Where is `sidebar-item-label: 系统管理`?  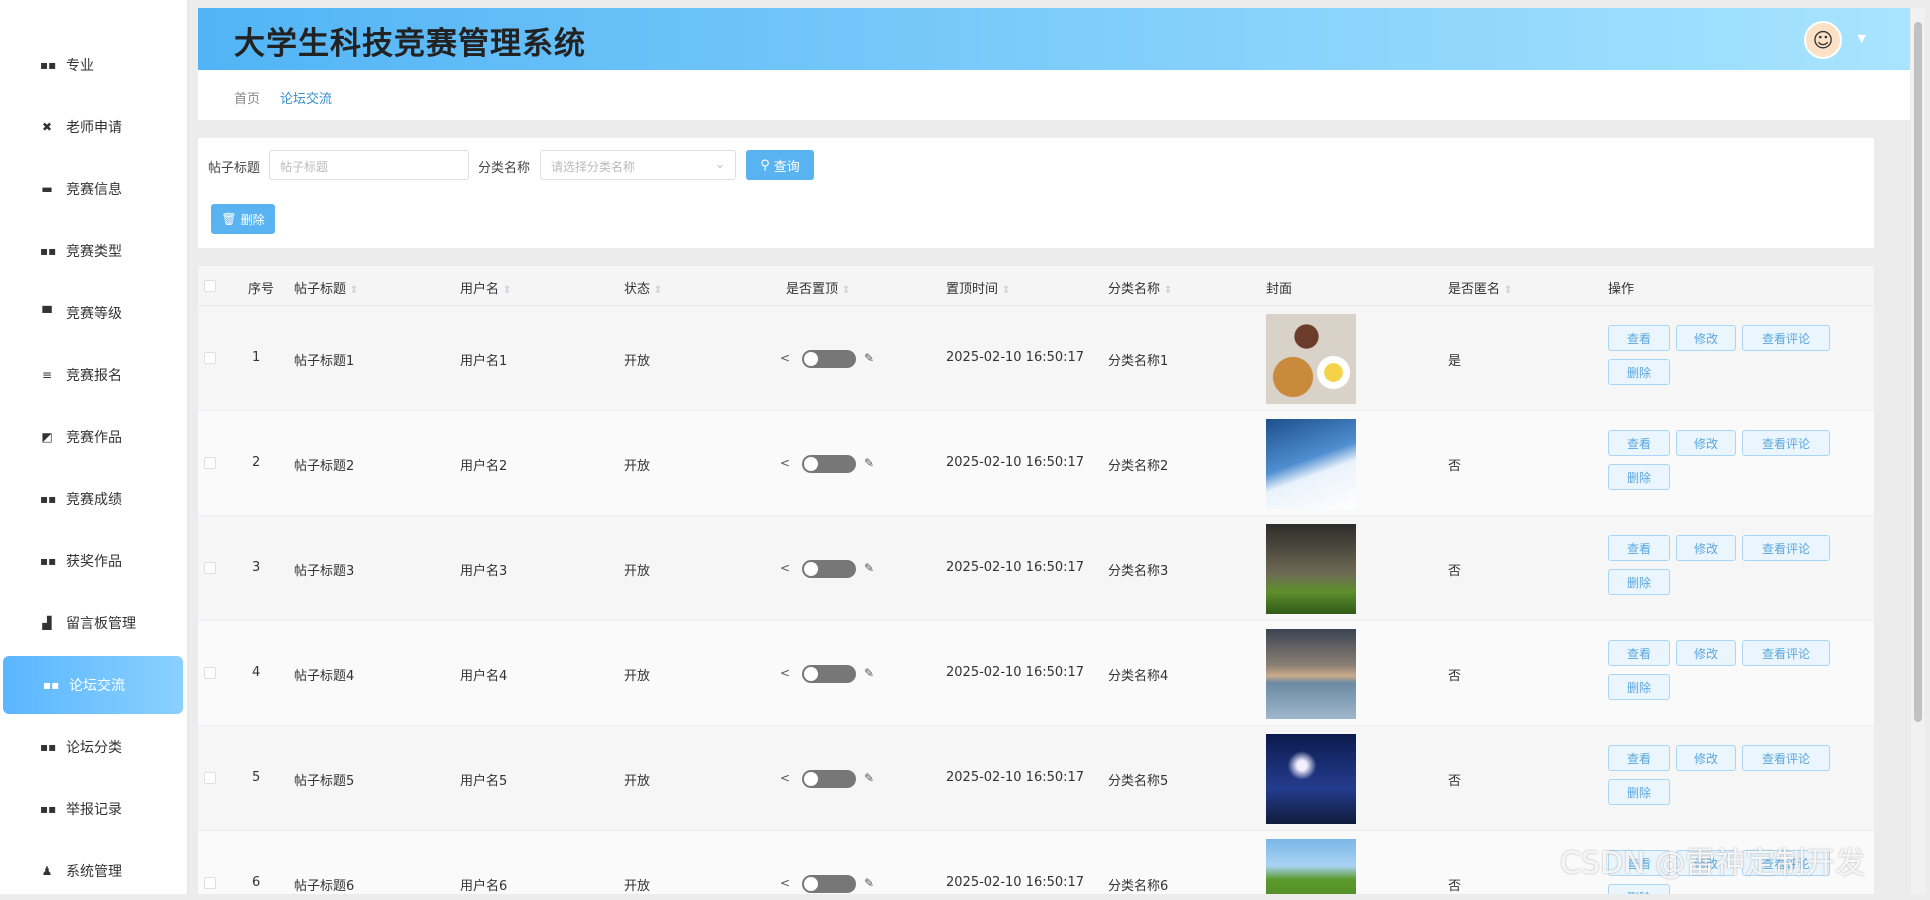
sidebar-item-label: 系统管理 is located at coordinates (94, 872).